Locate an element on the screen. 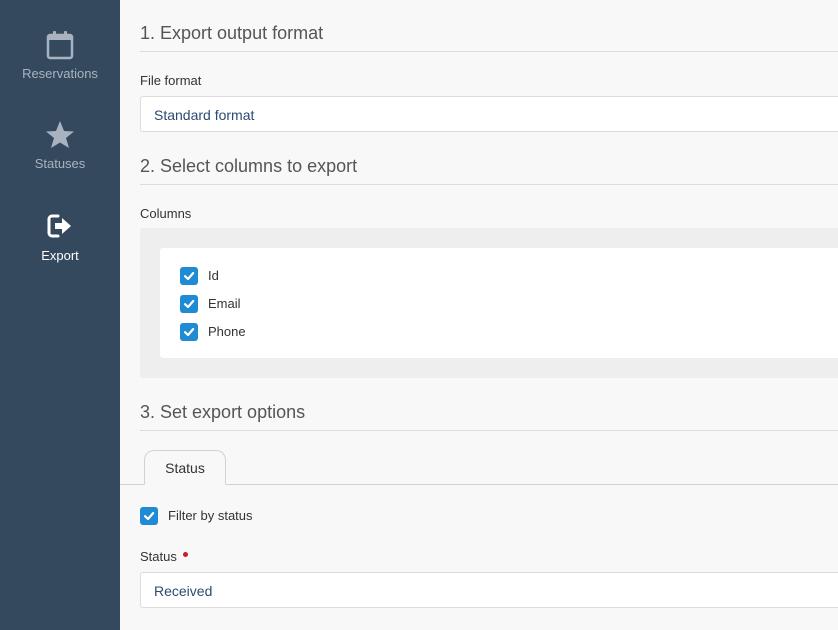 This screenshot has height=630, width=838. columns-list: Id Email Phone is located at coordinates (499, 303).